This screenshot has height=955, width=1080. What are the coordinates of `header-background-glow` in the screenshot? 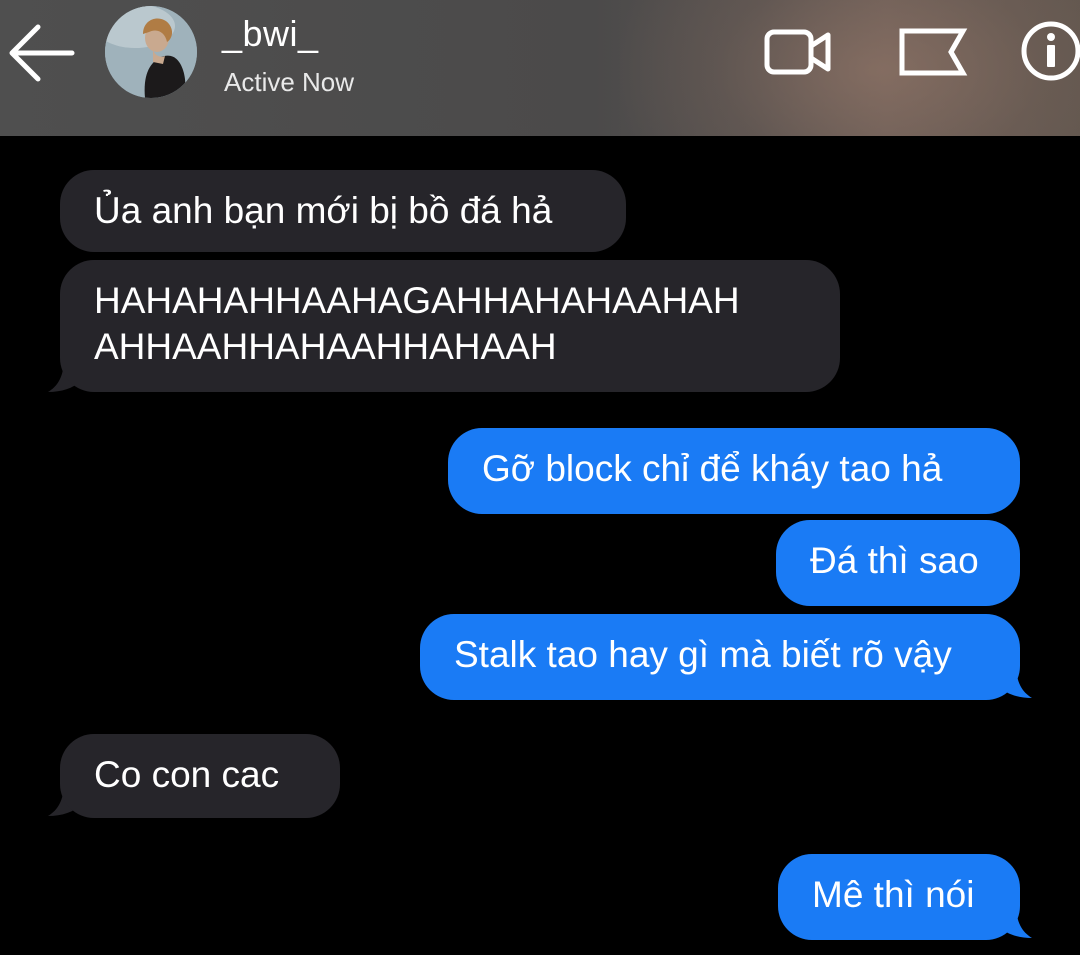 It's located at (850, 68).